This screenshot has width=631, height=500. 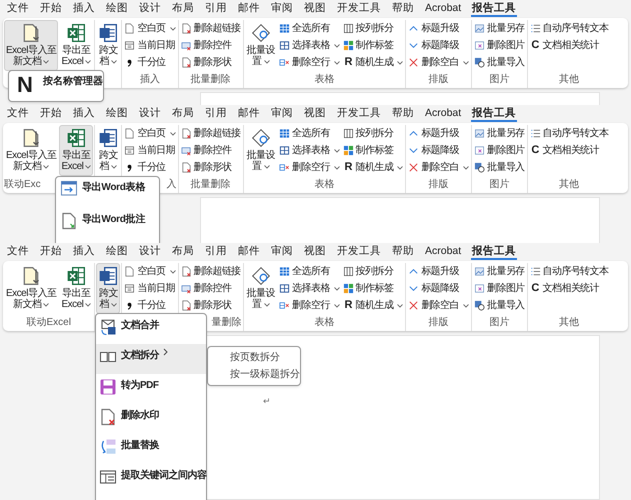 What do you see at coordinates (76, 288) in the screenshot?
I see `ribbon-button: 导出至 Excel` at bounding box center [76, 288].